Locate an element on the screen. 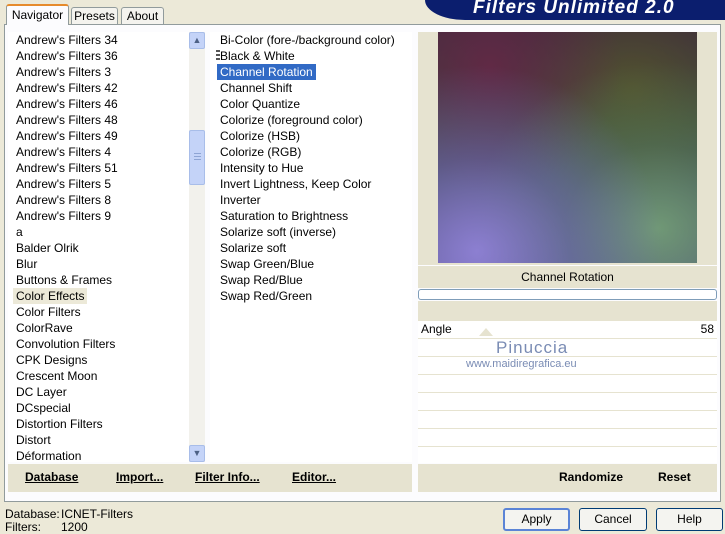 The height and width of the screenshot is (534, 725). database-status: Database: ICNET-Filters is located at coordinates (69, 514).